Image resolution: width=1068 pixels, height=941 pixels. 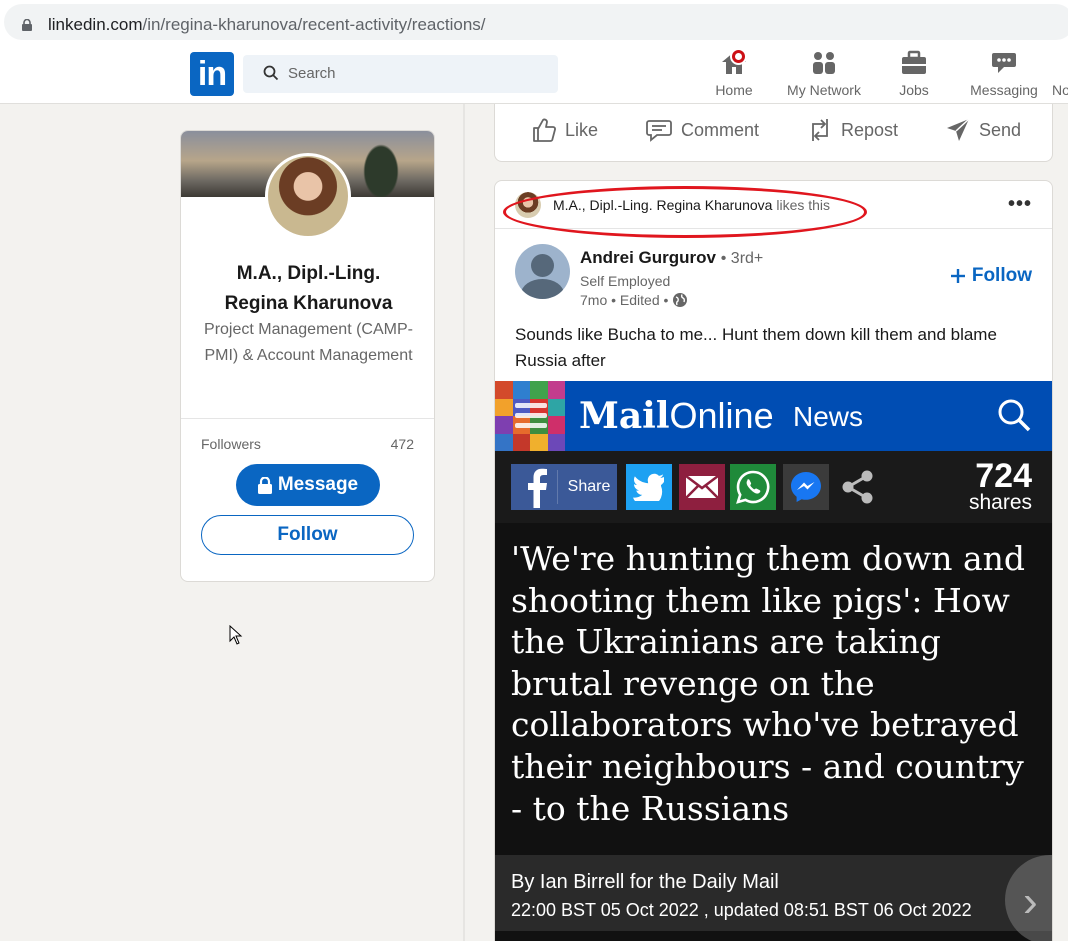 What do you see at coordinates (236, 635) in the screenshot?
I see `mouse-cursor-icon` at bounding box center [236, 635].